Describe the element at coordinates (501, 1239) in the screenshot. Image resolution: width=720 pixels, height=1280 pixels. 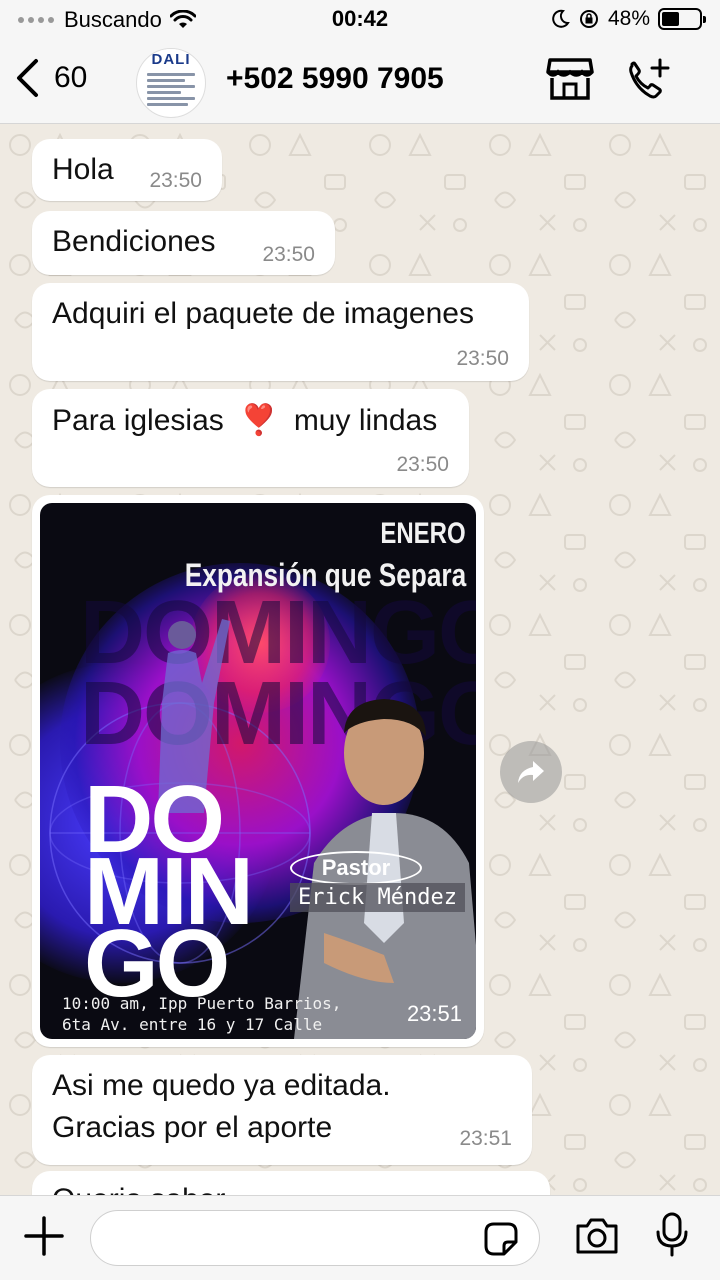
I see `sticker-icon` at that location.